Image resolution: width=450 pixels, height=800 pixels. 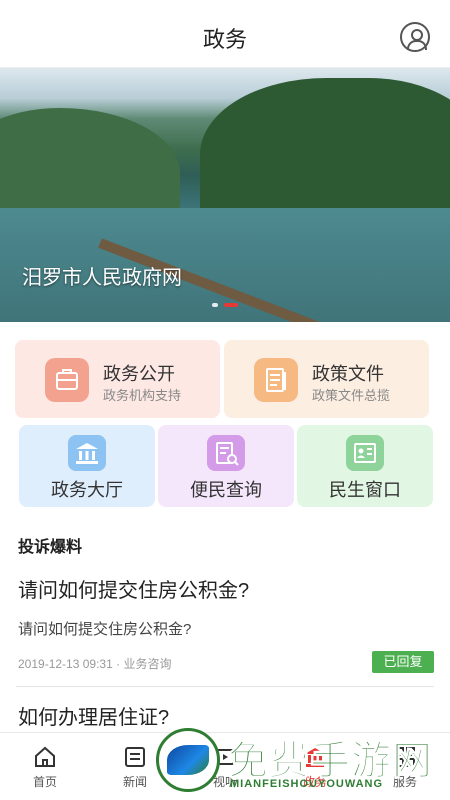 What do you see at coordinates (139, 374) in the screenshot?
I see `service-card-title: 政务公开` at bounding box center [139, 374].